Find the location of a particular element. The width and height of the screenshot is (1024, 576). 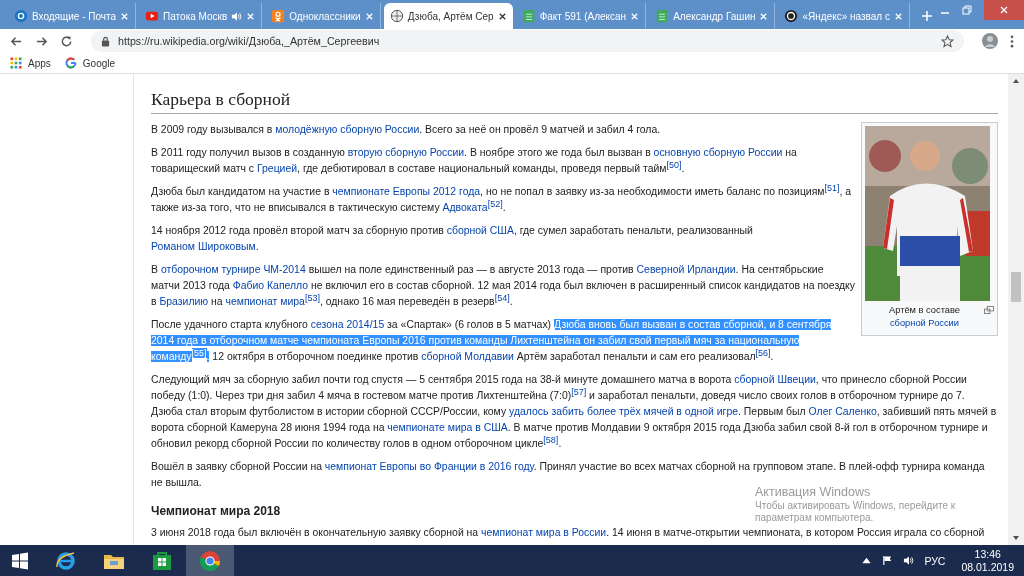

link: Северной Ирландии is located at coordinates (686, 269).